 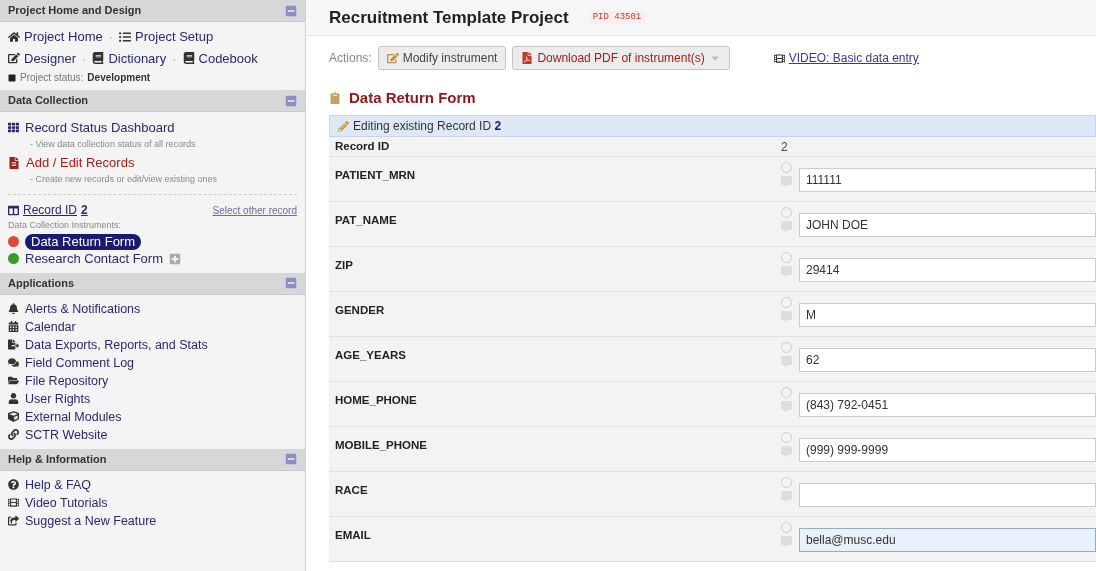 I want to click on text-field, so click(x=947, y=495).